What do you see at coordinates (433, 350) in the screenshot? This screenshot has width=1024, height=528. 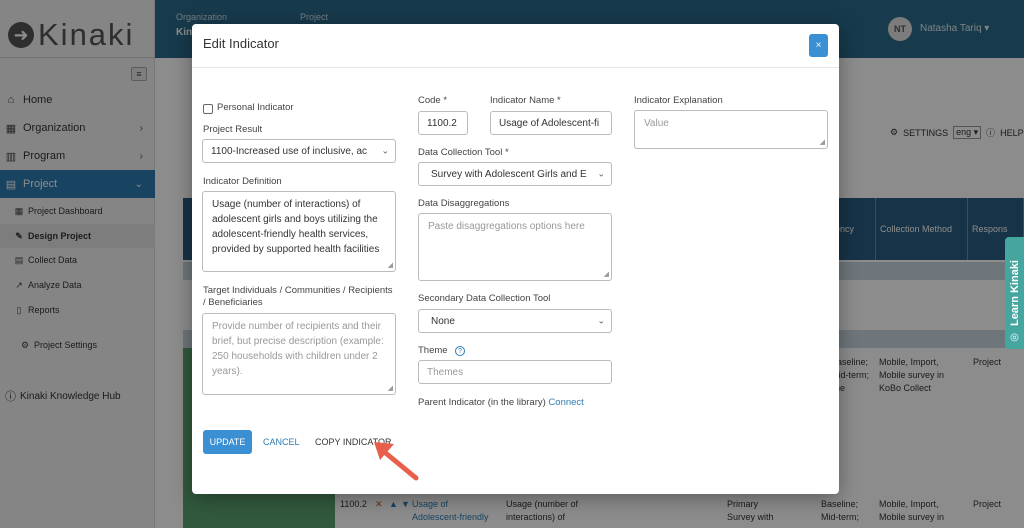 I see `theme-label: Theme` at bounding box center [433, 350].